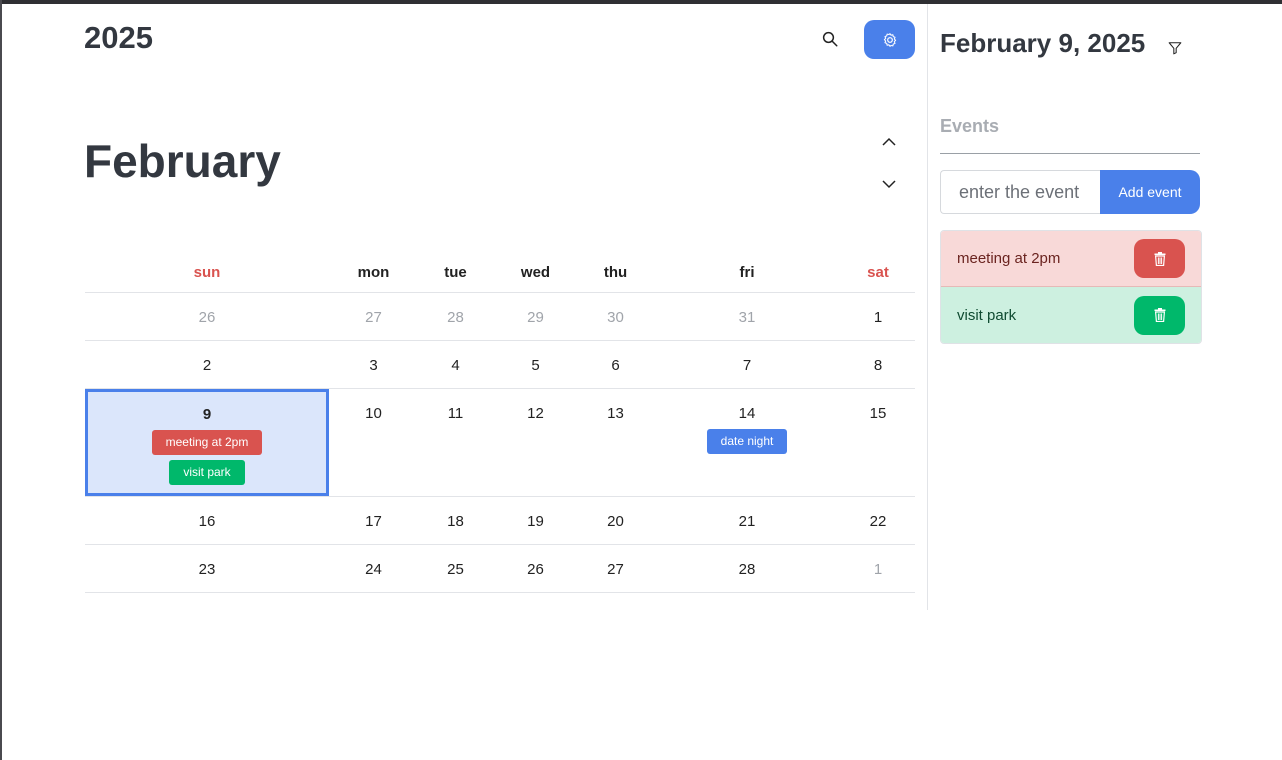 The image size is (1282, 760). What do you see at coordinates (878, 272) in the screenshot?
I see `weekday-label: sat` at bounding box center [878, 272].